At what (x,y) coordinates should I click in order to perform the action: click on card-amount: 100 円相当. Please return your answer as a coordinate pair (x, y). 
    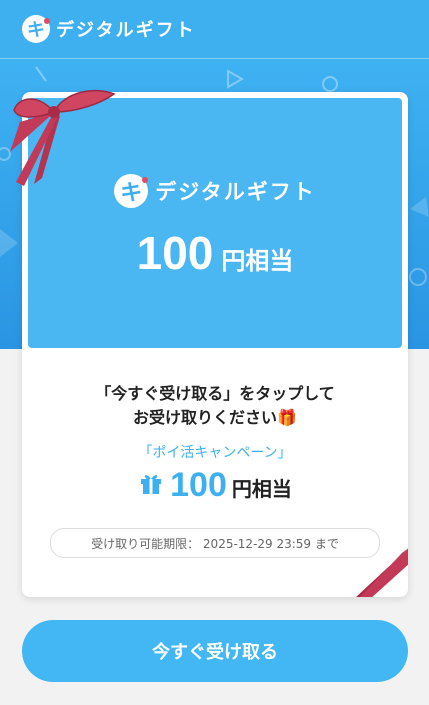
    Looking at the image, I should click on (215, 253).